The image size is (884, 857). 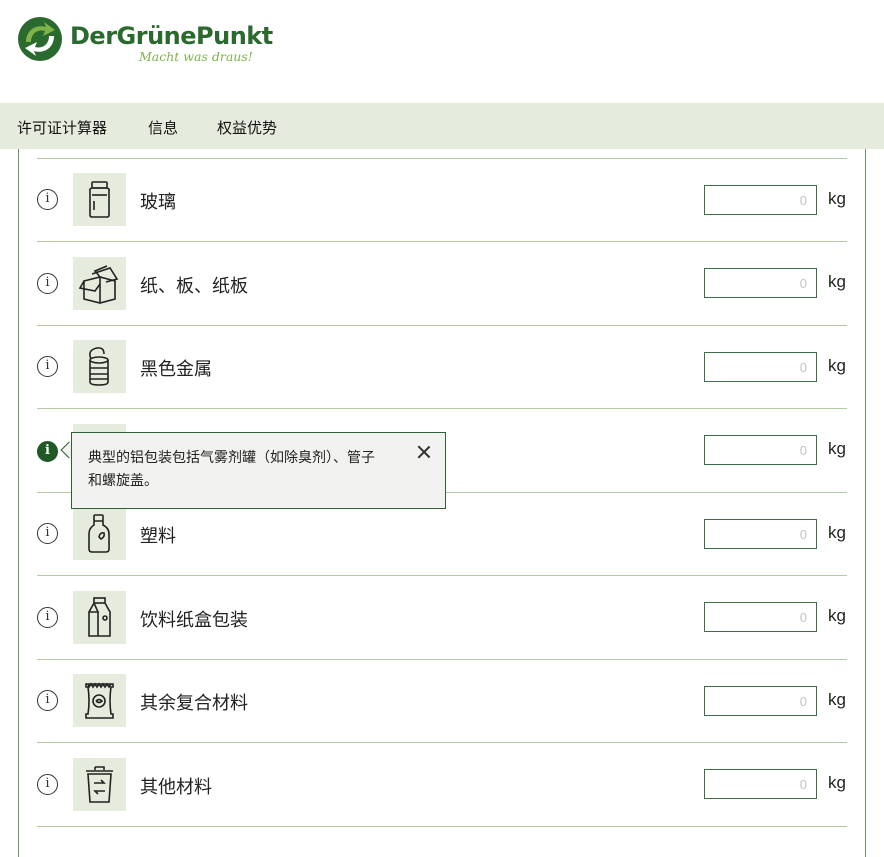 I want to click on glass-jar-icon, so click(x=99, y=199).